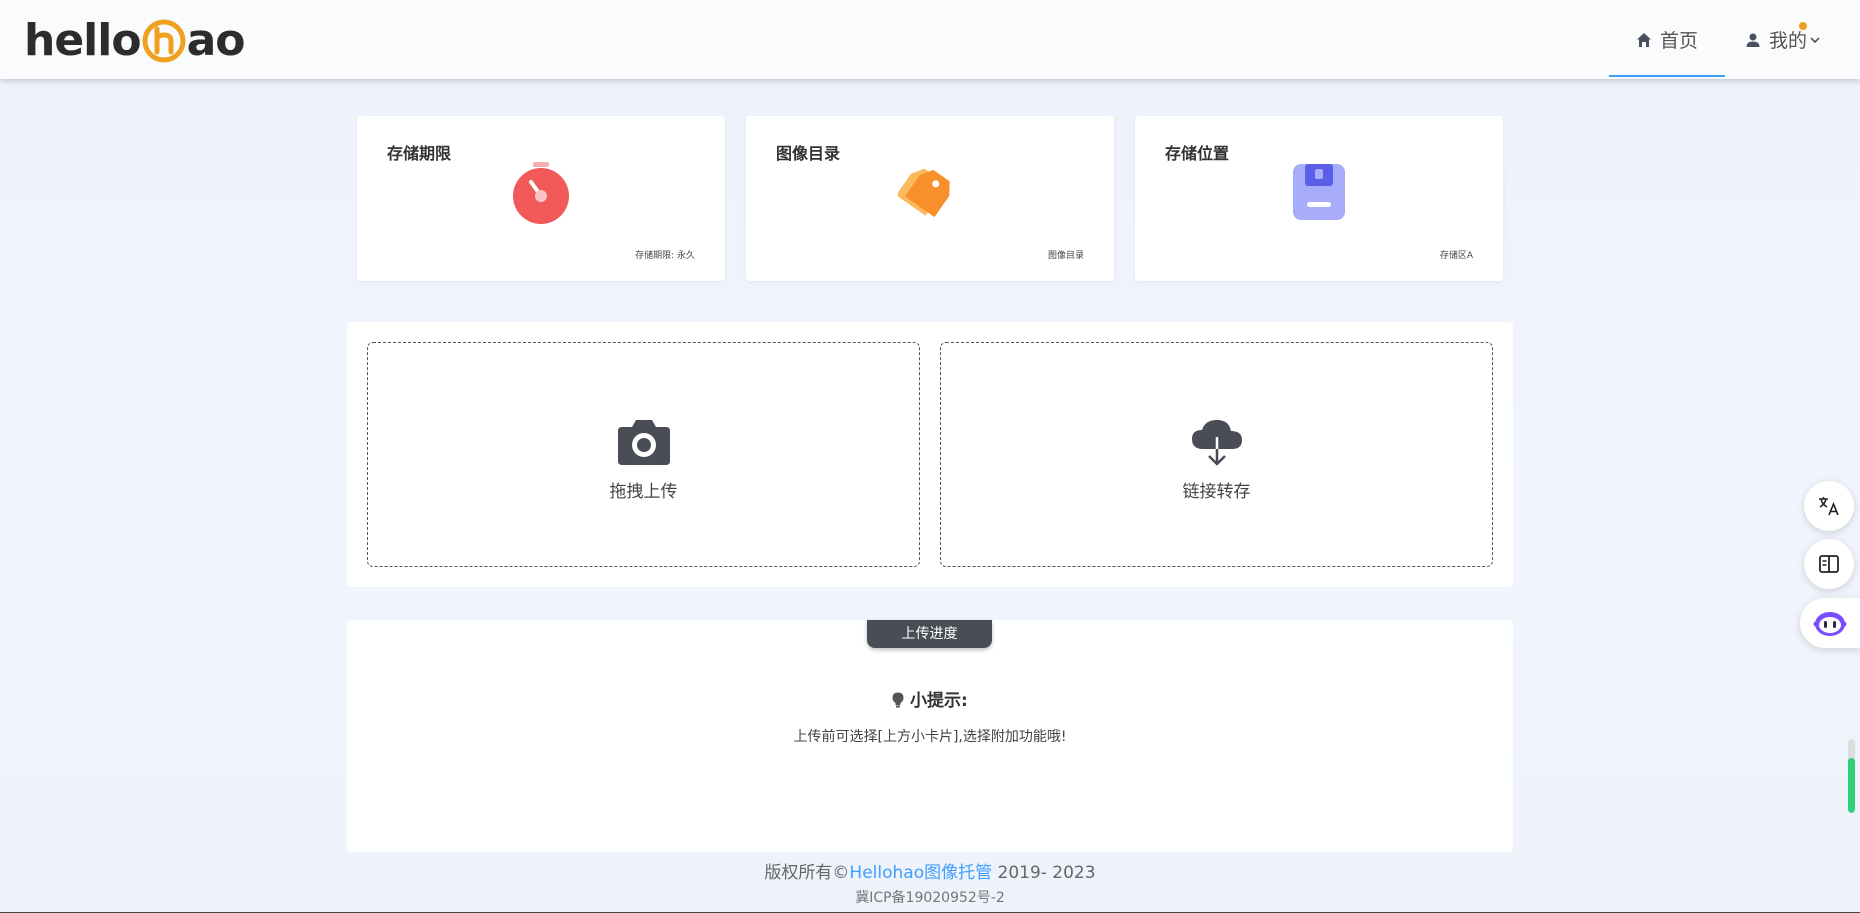 The image size is (1860, 913). I want to click on cloud-download-icon, so click(1216, 443).